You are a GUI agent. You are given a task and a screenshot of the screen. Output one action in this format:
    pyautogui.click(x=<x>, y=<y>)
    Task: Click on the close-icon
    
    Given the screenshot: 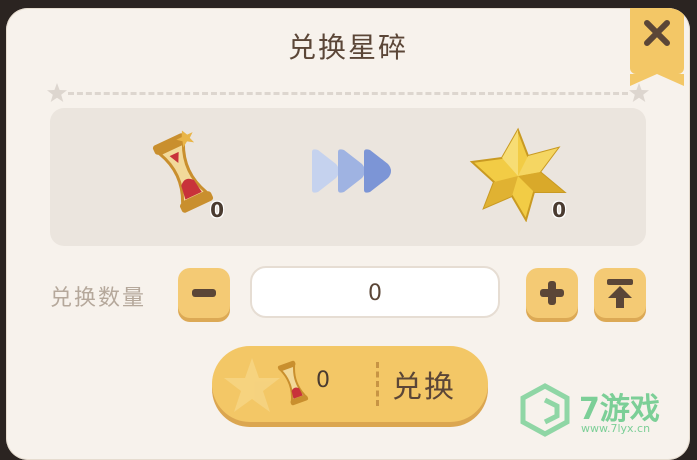 What is the action you would take?
    pyautogui.click(x=657, y=33)
    